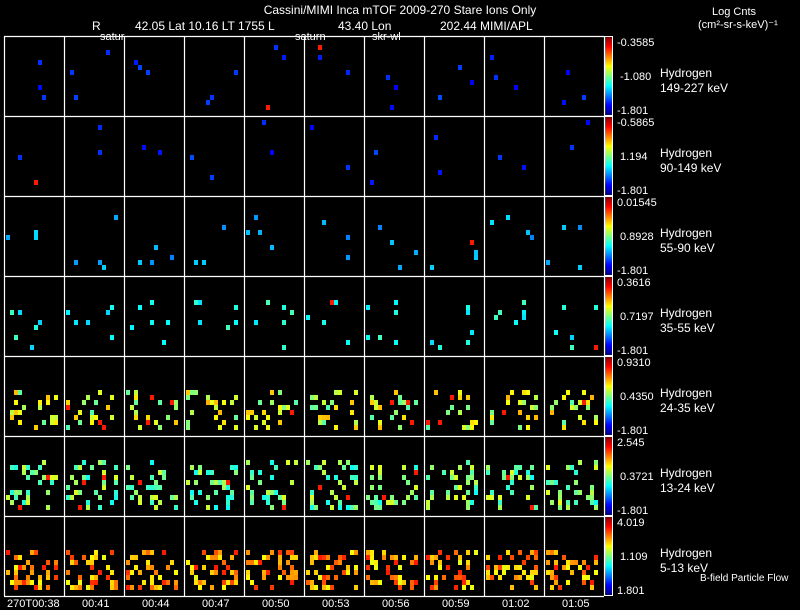  Describe the element at coordinates (156, 604) in the screenshot. I see `time-tick-label: 00:44` at that location.